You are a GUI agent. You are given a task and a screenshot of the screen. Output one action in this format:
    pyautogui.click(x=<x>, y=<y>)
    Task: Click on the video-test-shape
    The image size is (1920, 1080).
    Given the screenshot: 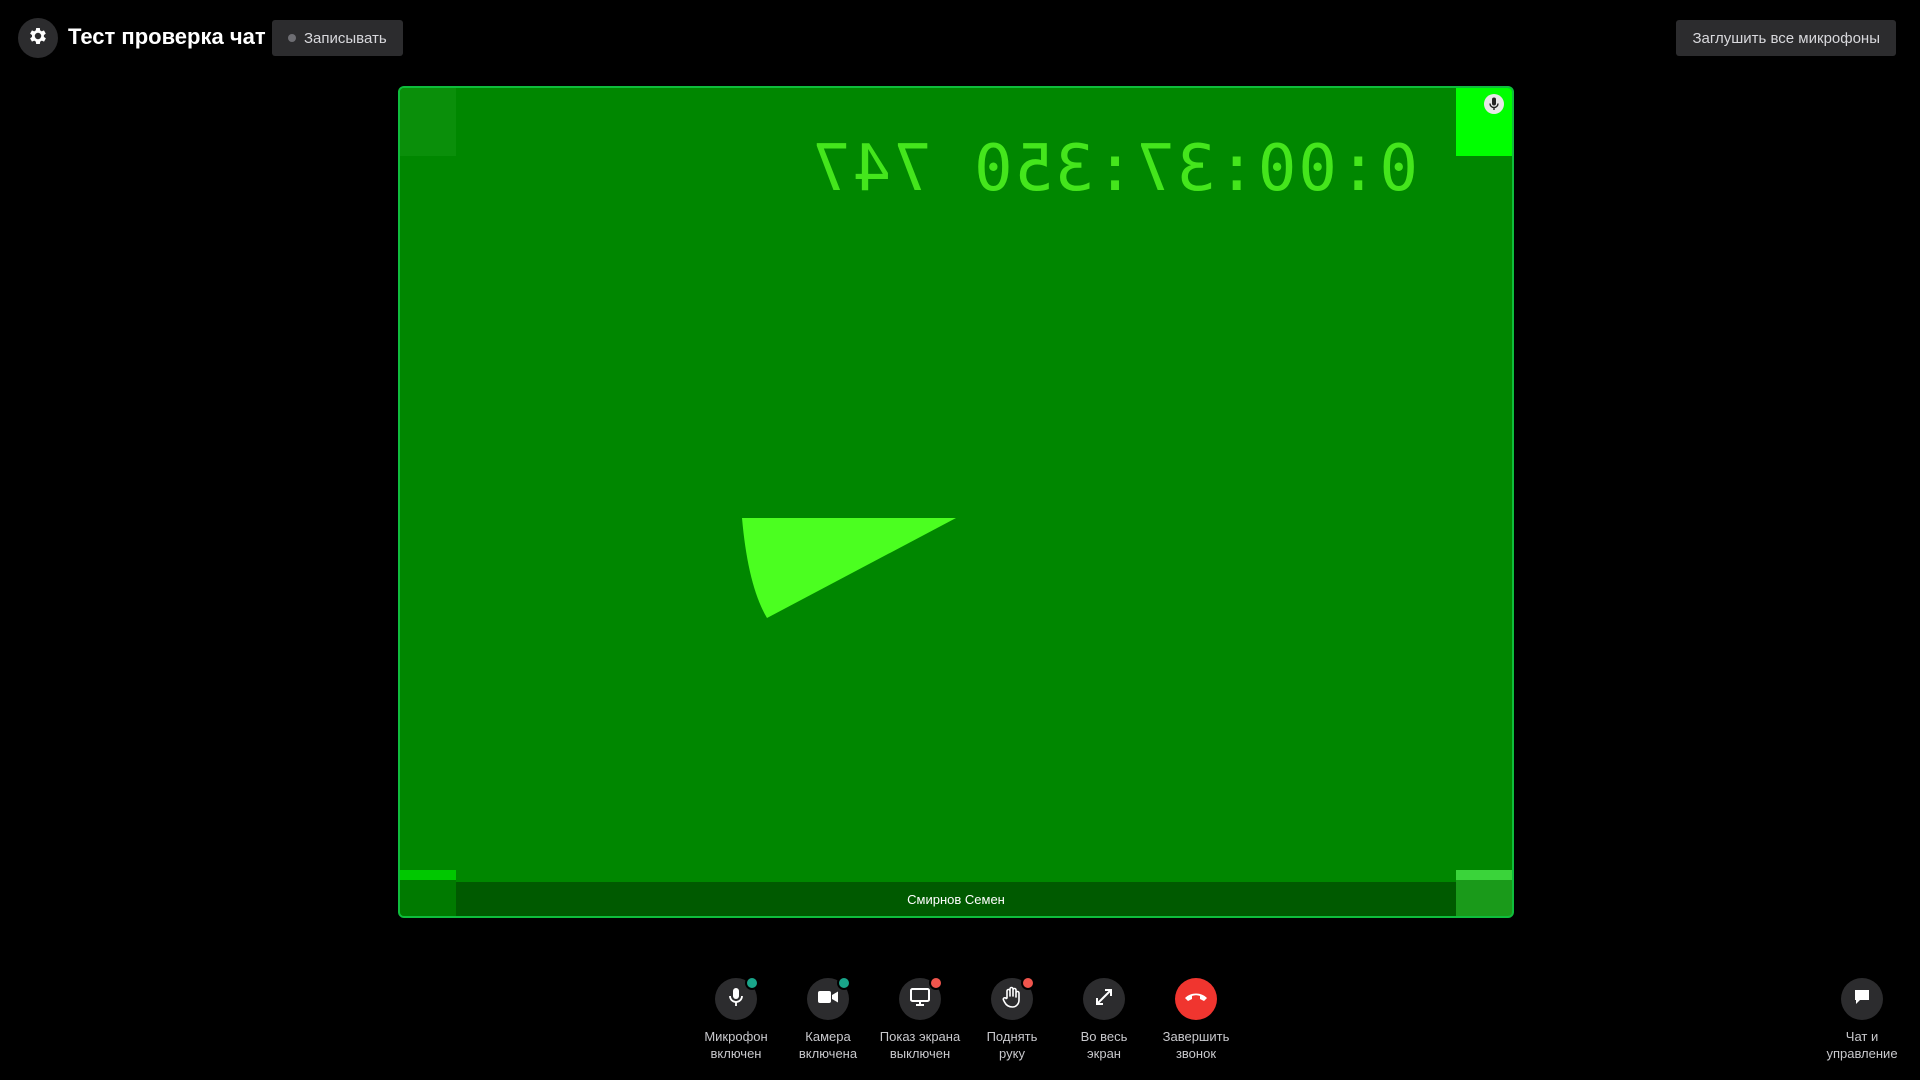 What is the action you would take?
    pyautogui.click(x=849, y=568)
    